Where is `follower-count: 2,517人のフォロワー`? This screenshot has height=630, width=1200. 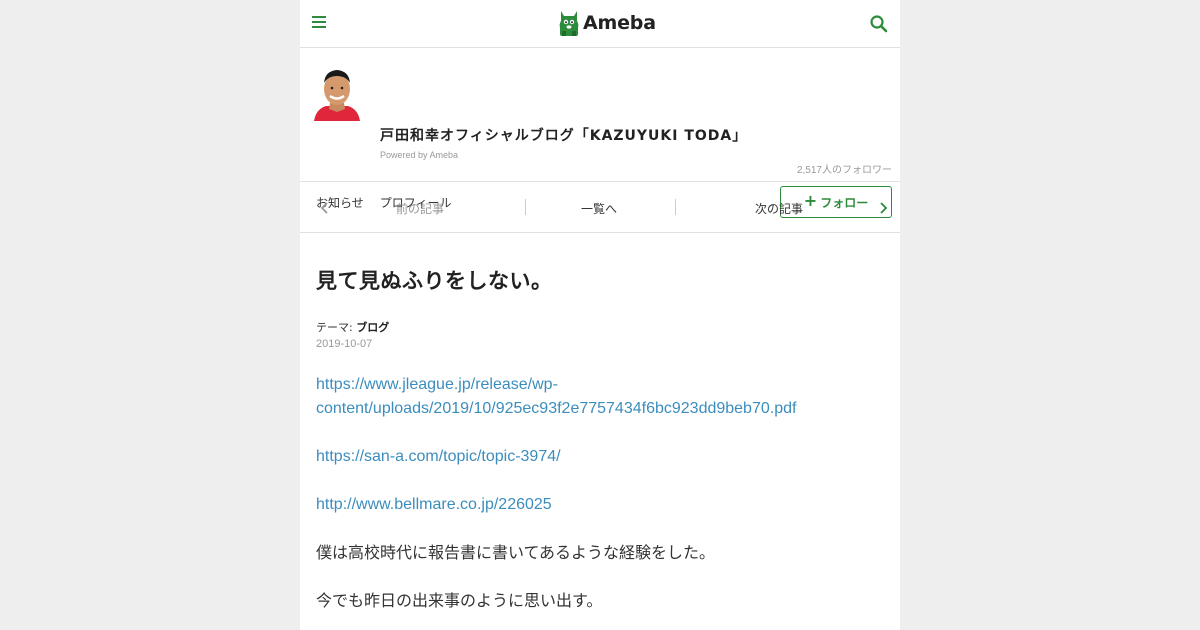
follower-count: 2,517人のフォロワー is located at coordinates (844, 168).